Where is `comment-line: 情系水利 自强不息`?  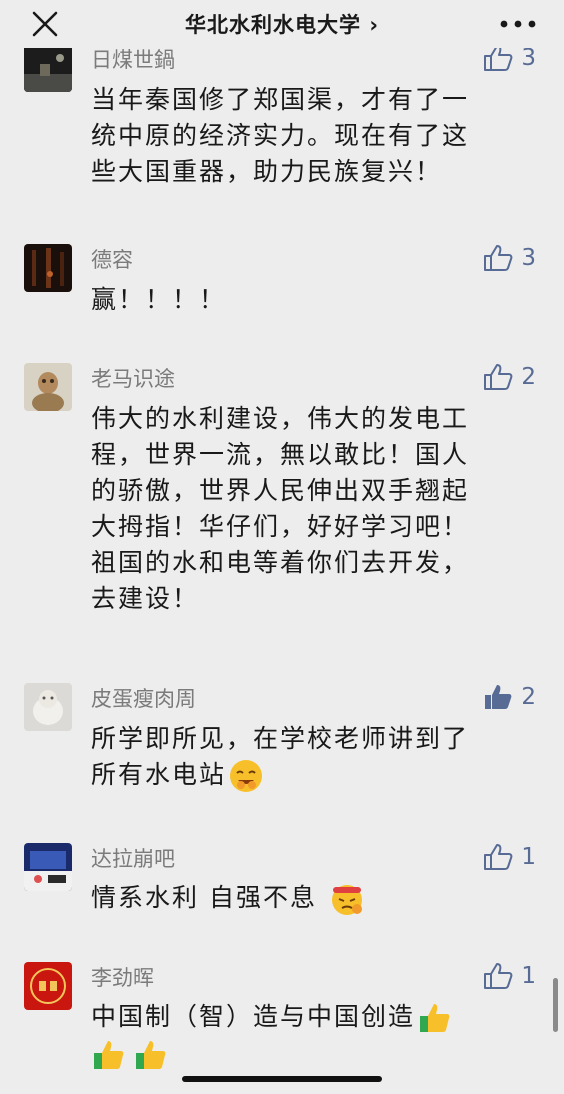 comment-line: 情系水利 自强不息 is located at coordinates (311, 898).